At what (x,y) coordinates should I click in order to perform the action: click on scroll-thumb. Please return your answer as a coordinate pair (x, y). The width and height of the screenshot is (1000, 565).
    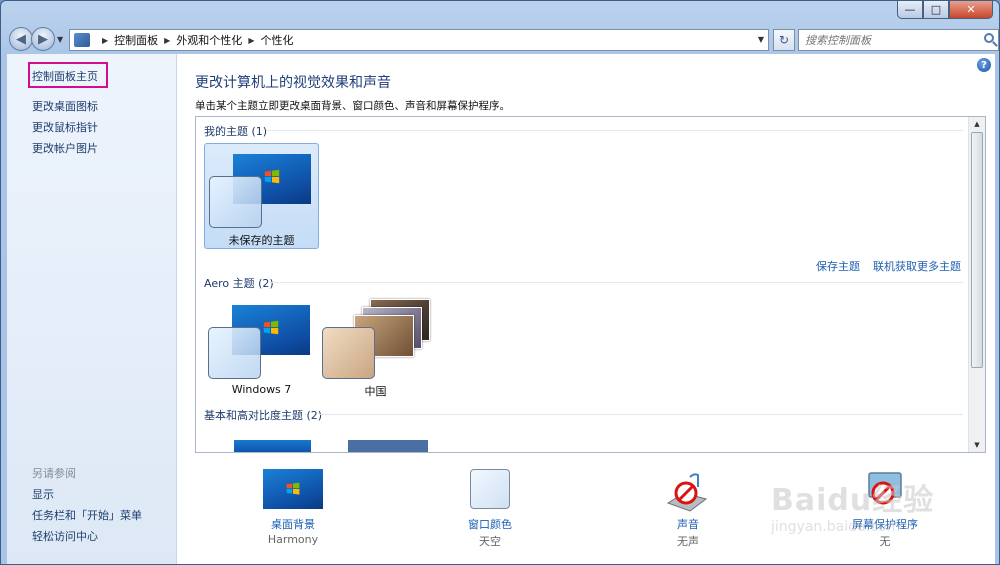
    Looking at the image, I should click on (977, 250).